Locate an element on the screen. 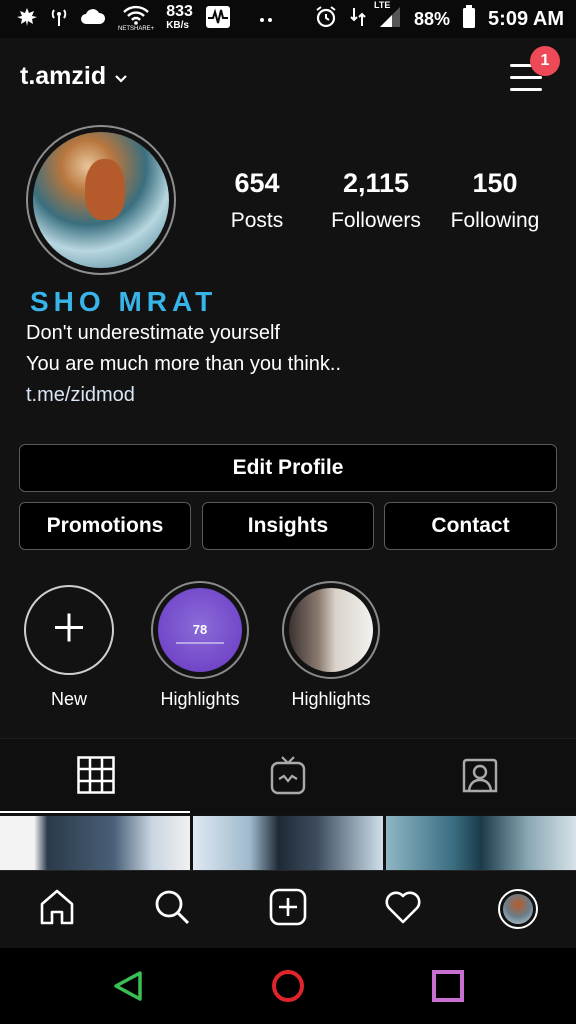 This screenshot has height=1024, width=576. account-switcher: t.amzid is located at coordinates (74, 76).